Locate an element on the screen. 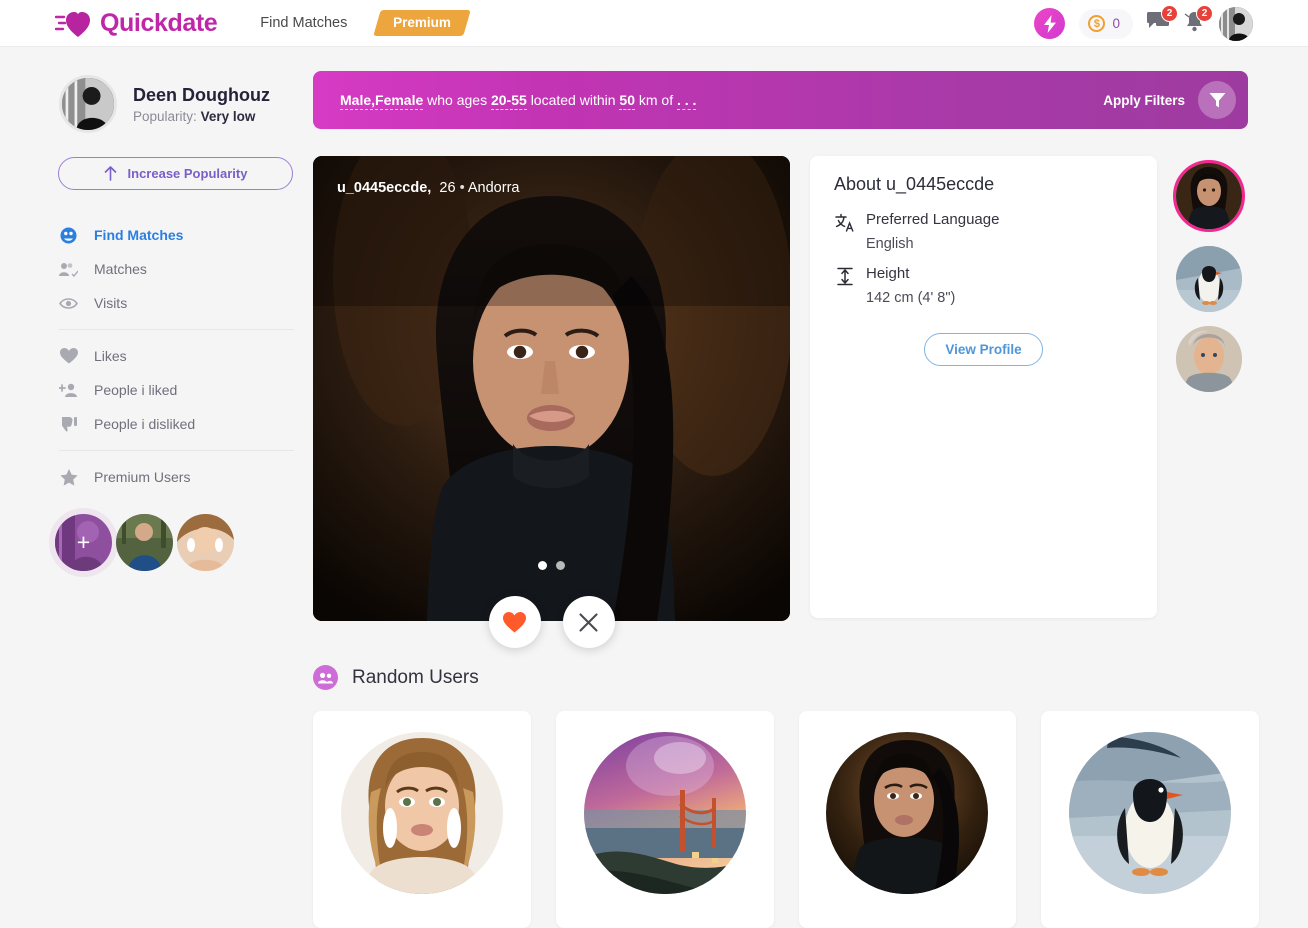 This screenshot has width=1308, height=928. sidebar-item-label: People i disliked is located at coordinates (145, 424).